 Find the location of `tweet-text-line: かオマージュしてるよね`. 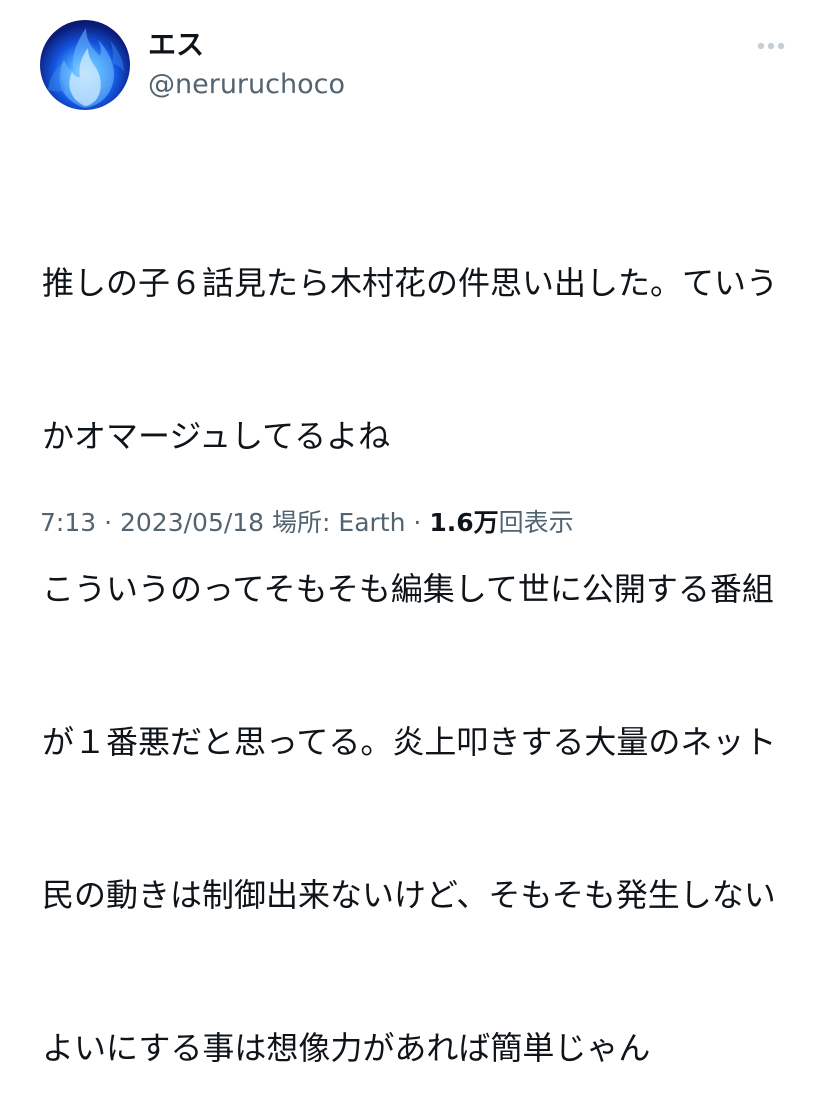

tweet-text-line: かオマージュしてるよね is located at coordinates (216, 436).